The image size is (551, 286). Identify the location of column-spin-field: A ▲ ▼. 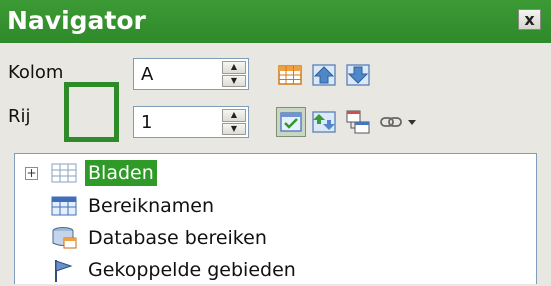
(191, 74).